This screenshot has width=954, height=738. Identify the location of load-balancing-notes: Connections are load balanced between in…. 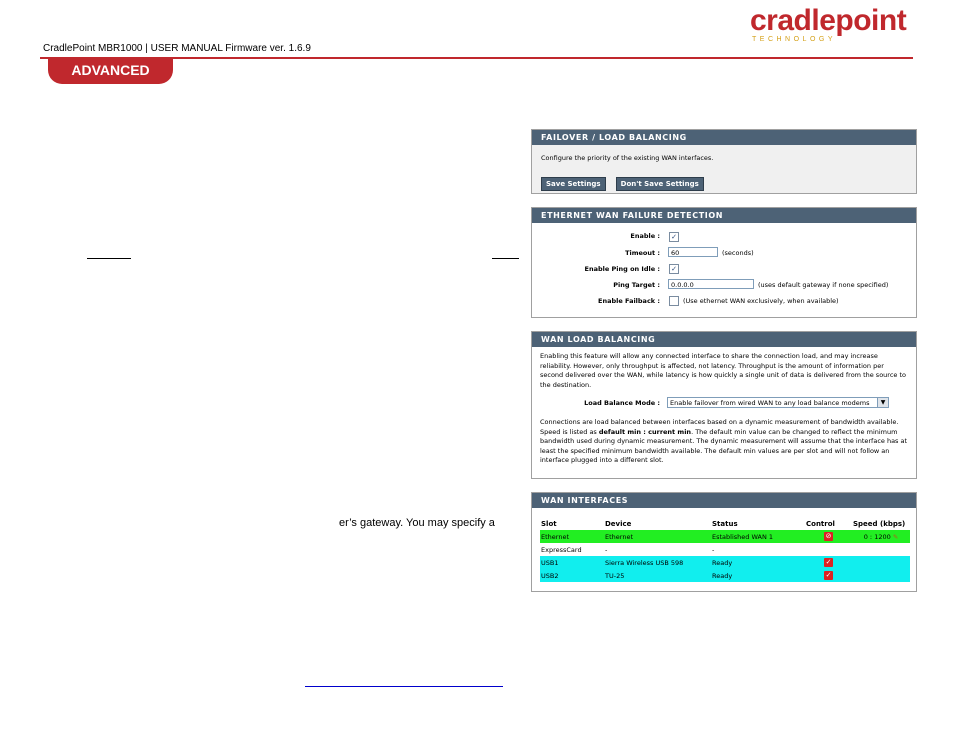
(726, 442).